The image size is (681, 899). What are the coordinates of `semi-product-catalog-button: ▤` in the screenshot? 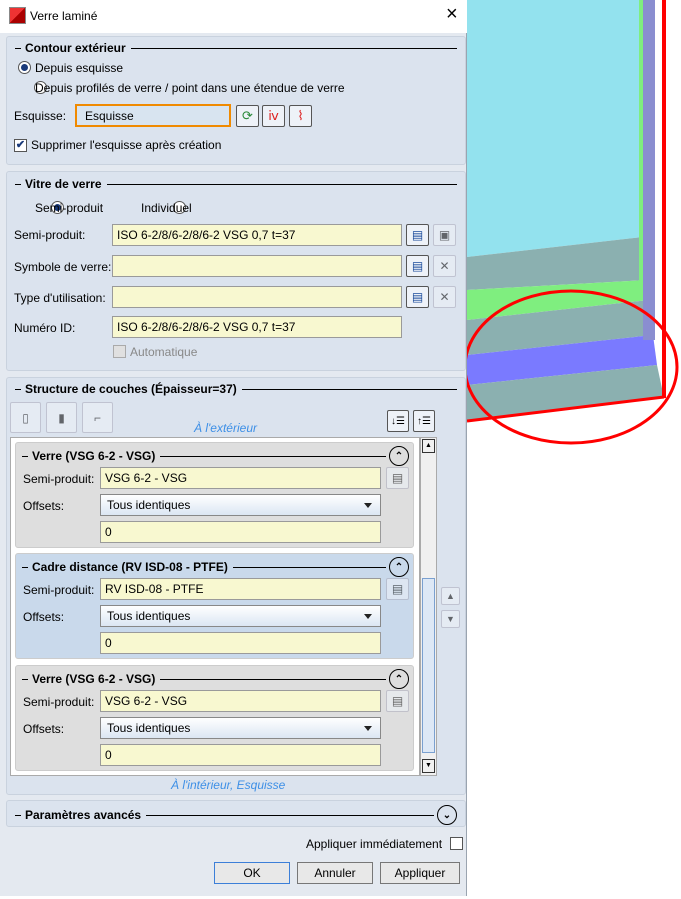 It's located at (417, 235).